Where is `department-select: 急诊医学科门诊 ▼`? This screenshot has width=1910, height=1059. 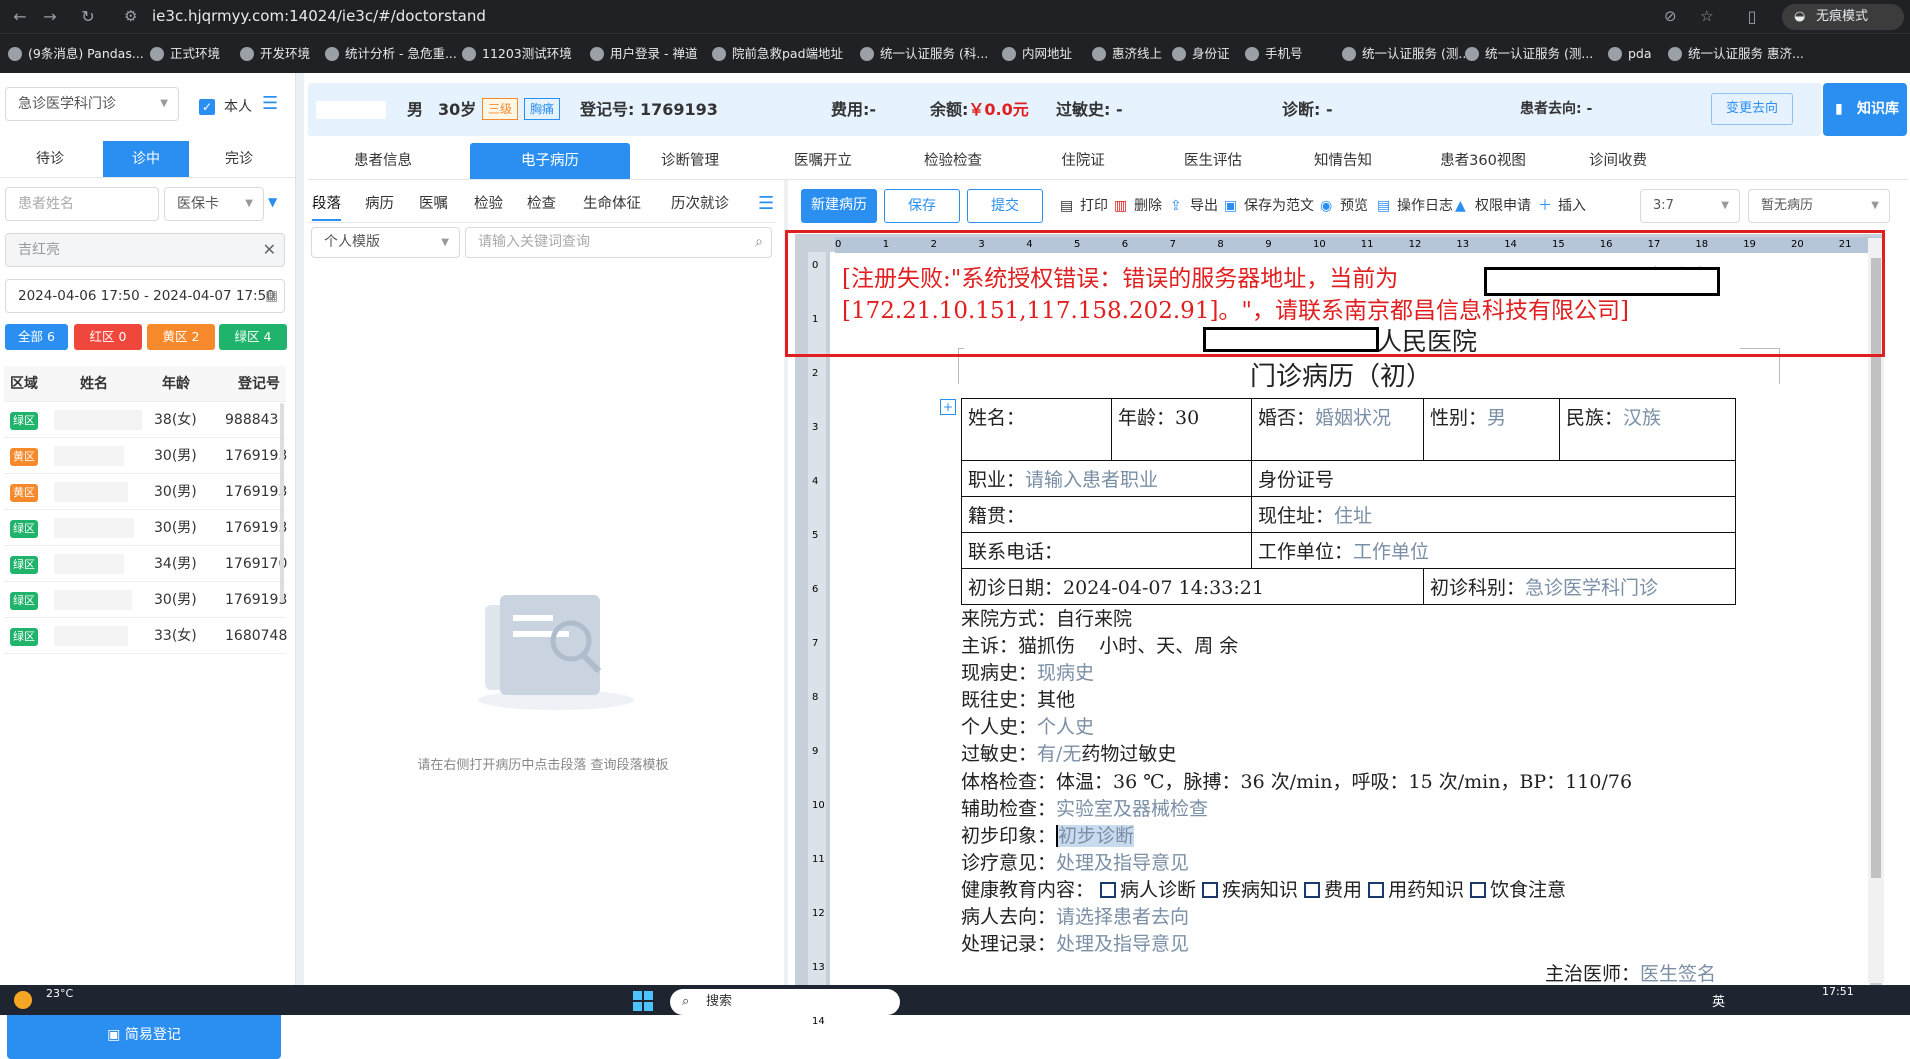 department-select: 急诊医学科门诊 ▼ is located at coordinates (92, 104).